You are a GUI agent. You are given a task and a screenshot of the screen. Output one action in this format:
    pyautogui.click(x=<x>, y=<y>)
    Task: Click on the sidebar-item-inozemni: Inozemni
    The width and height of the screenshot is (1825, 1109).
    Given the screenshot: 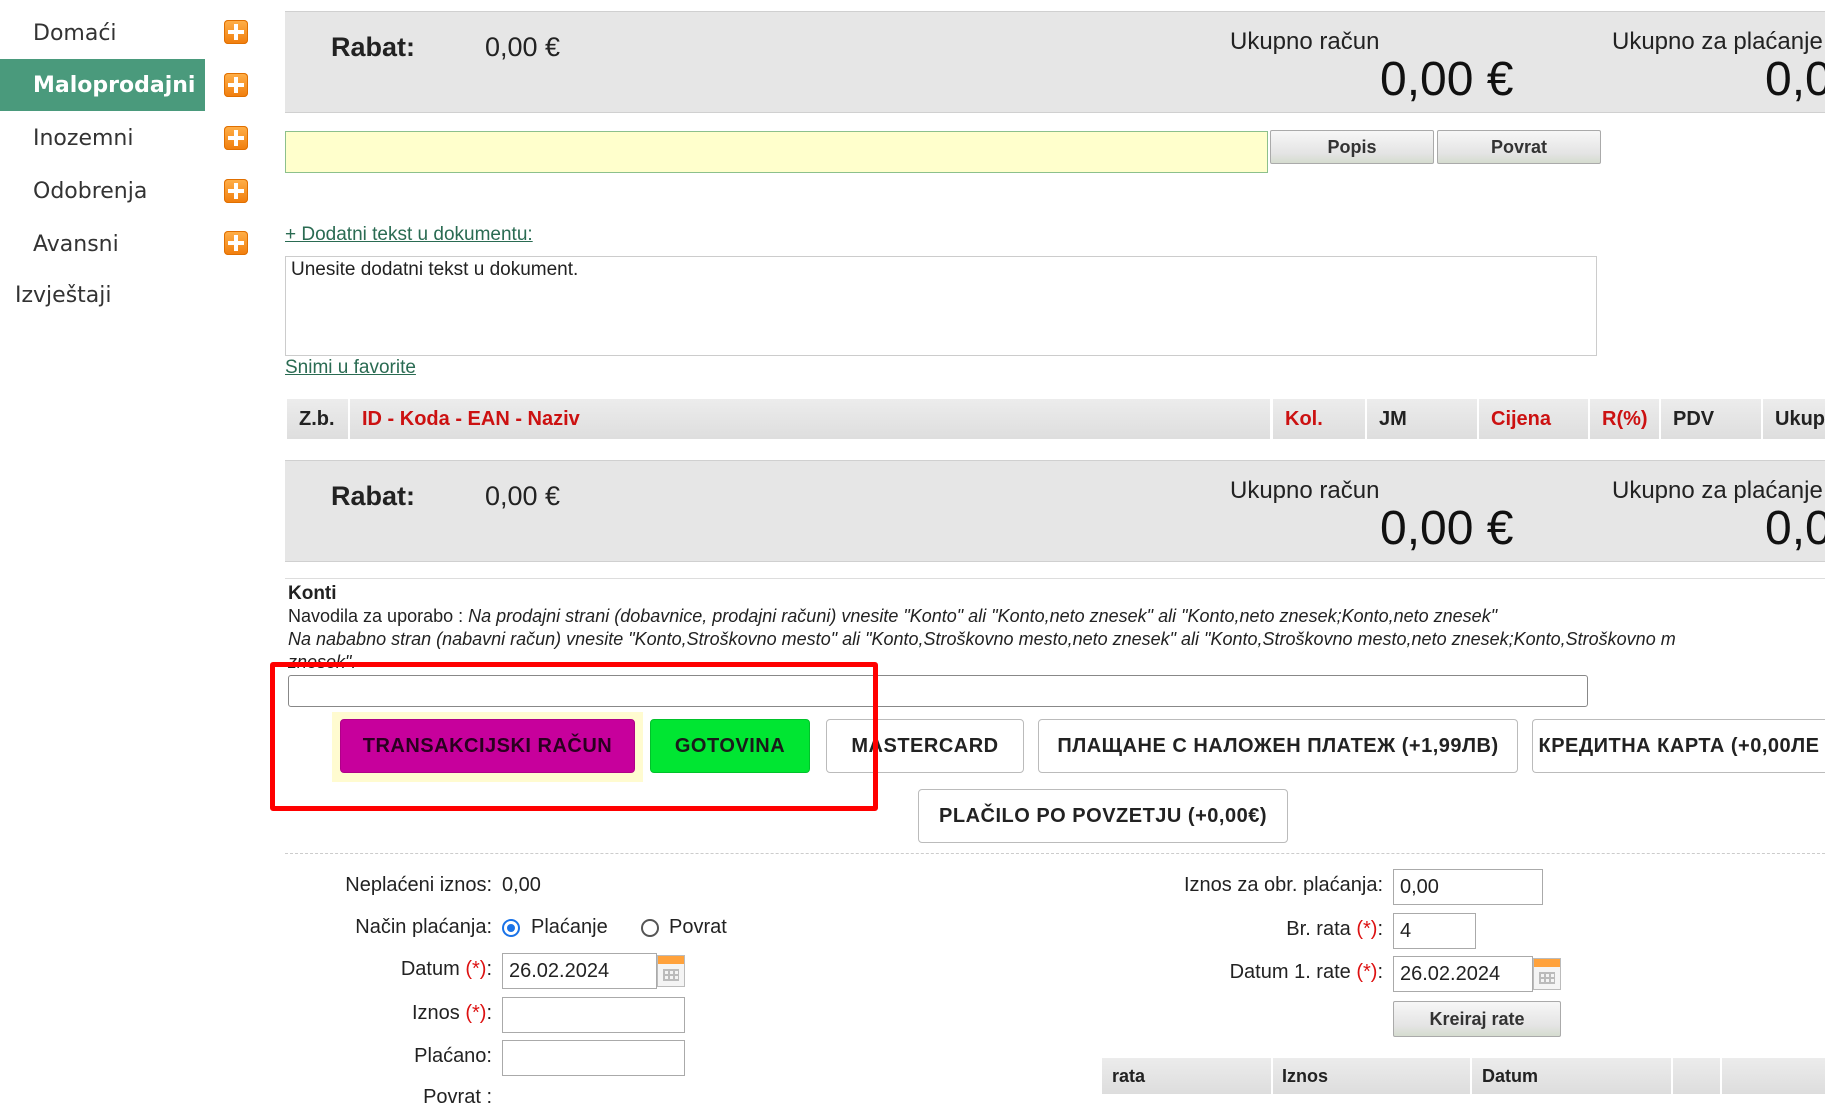 What is the action you would take?
    pyautogui.click(x=102, y=138)
    